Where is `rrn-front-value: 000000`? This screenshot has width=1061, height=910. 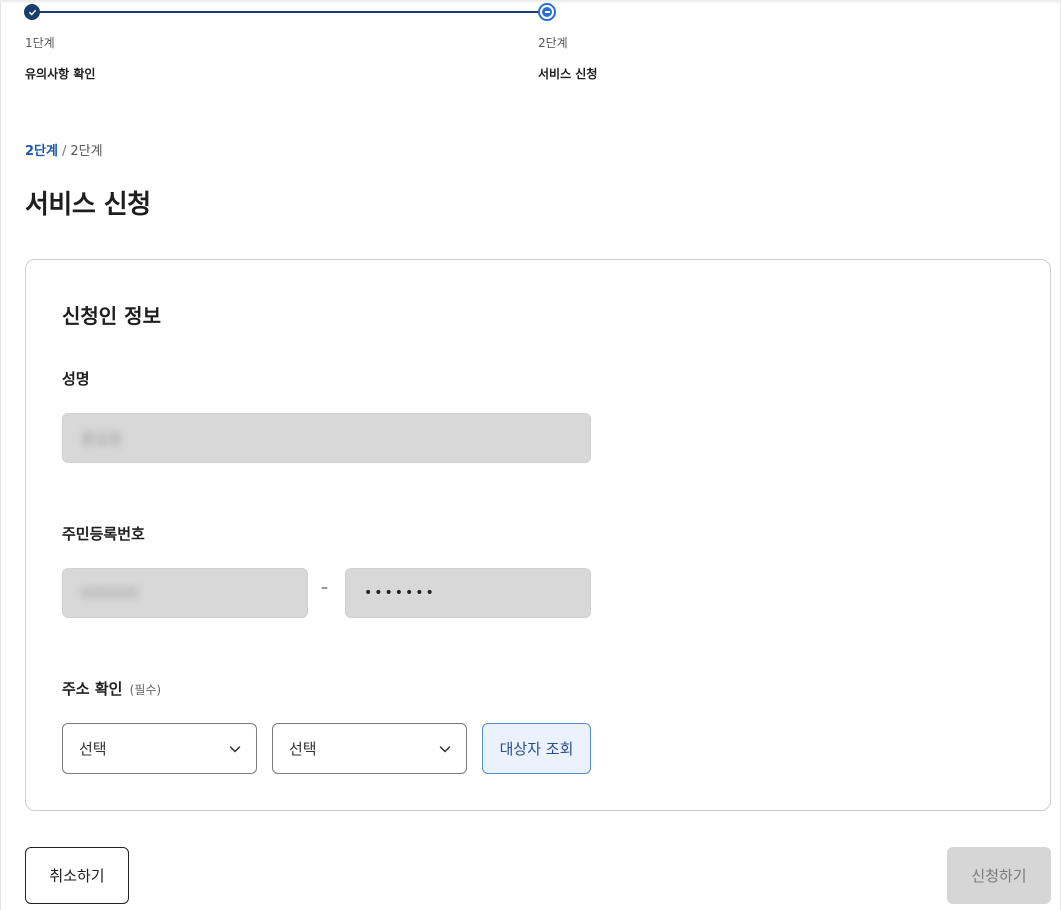 rrn-front-value: 000000 is located at coordinates (110, 593).